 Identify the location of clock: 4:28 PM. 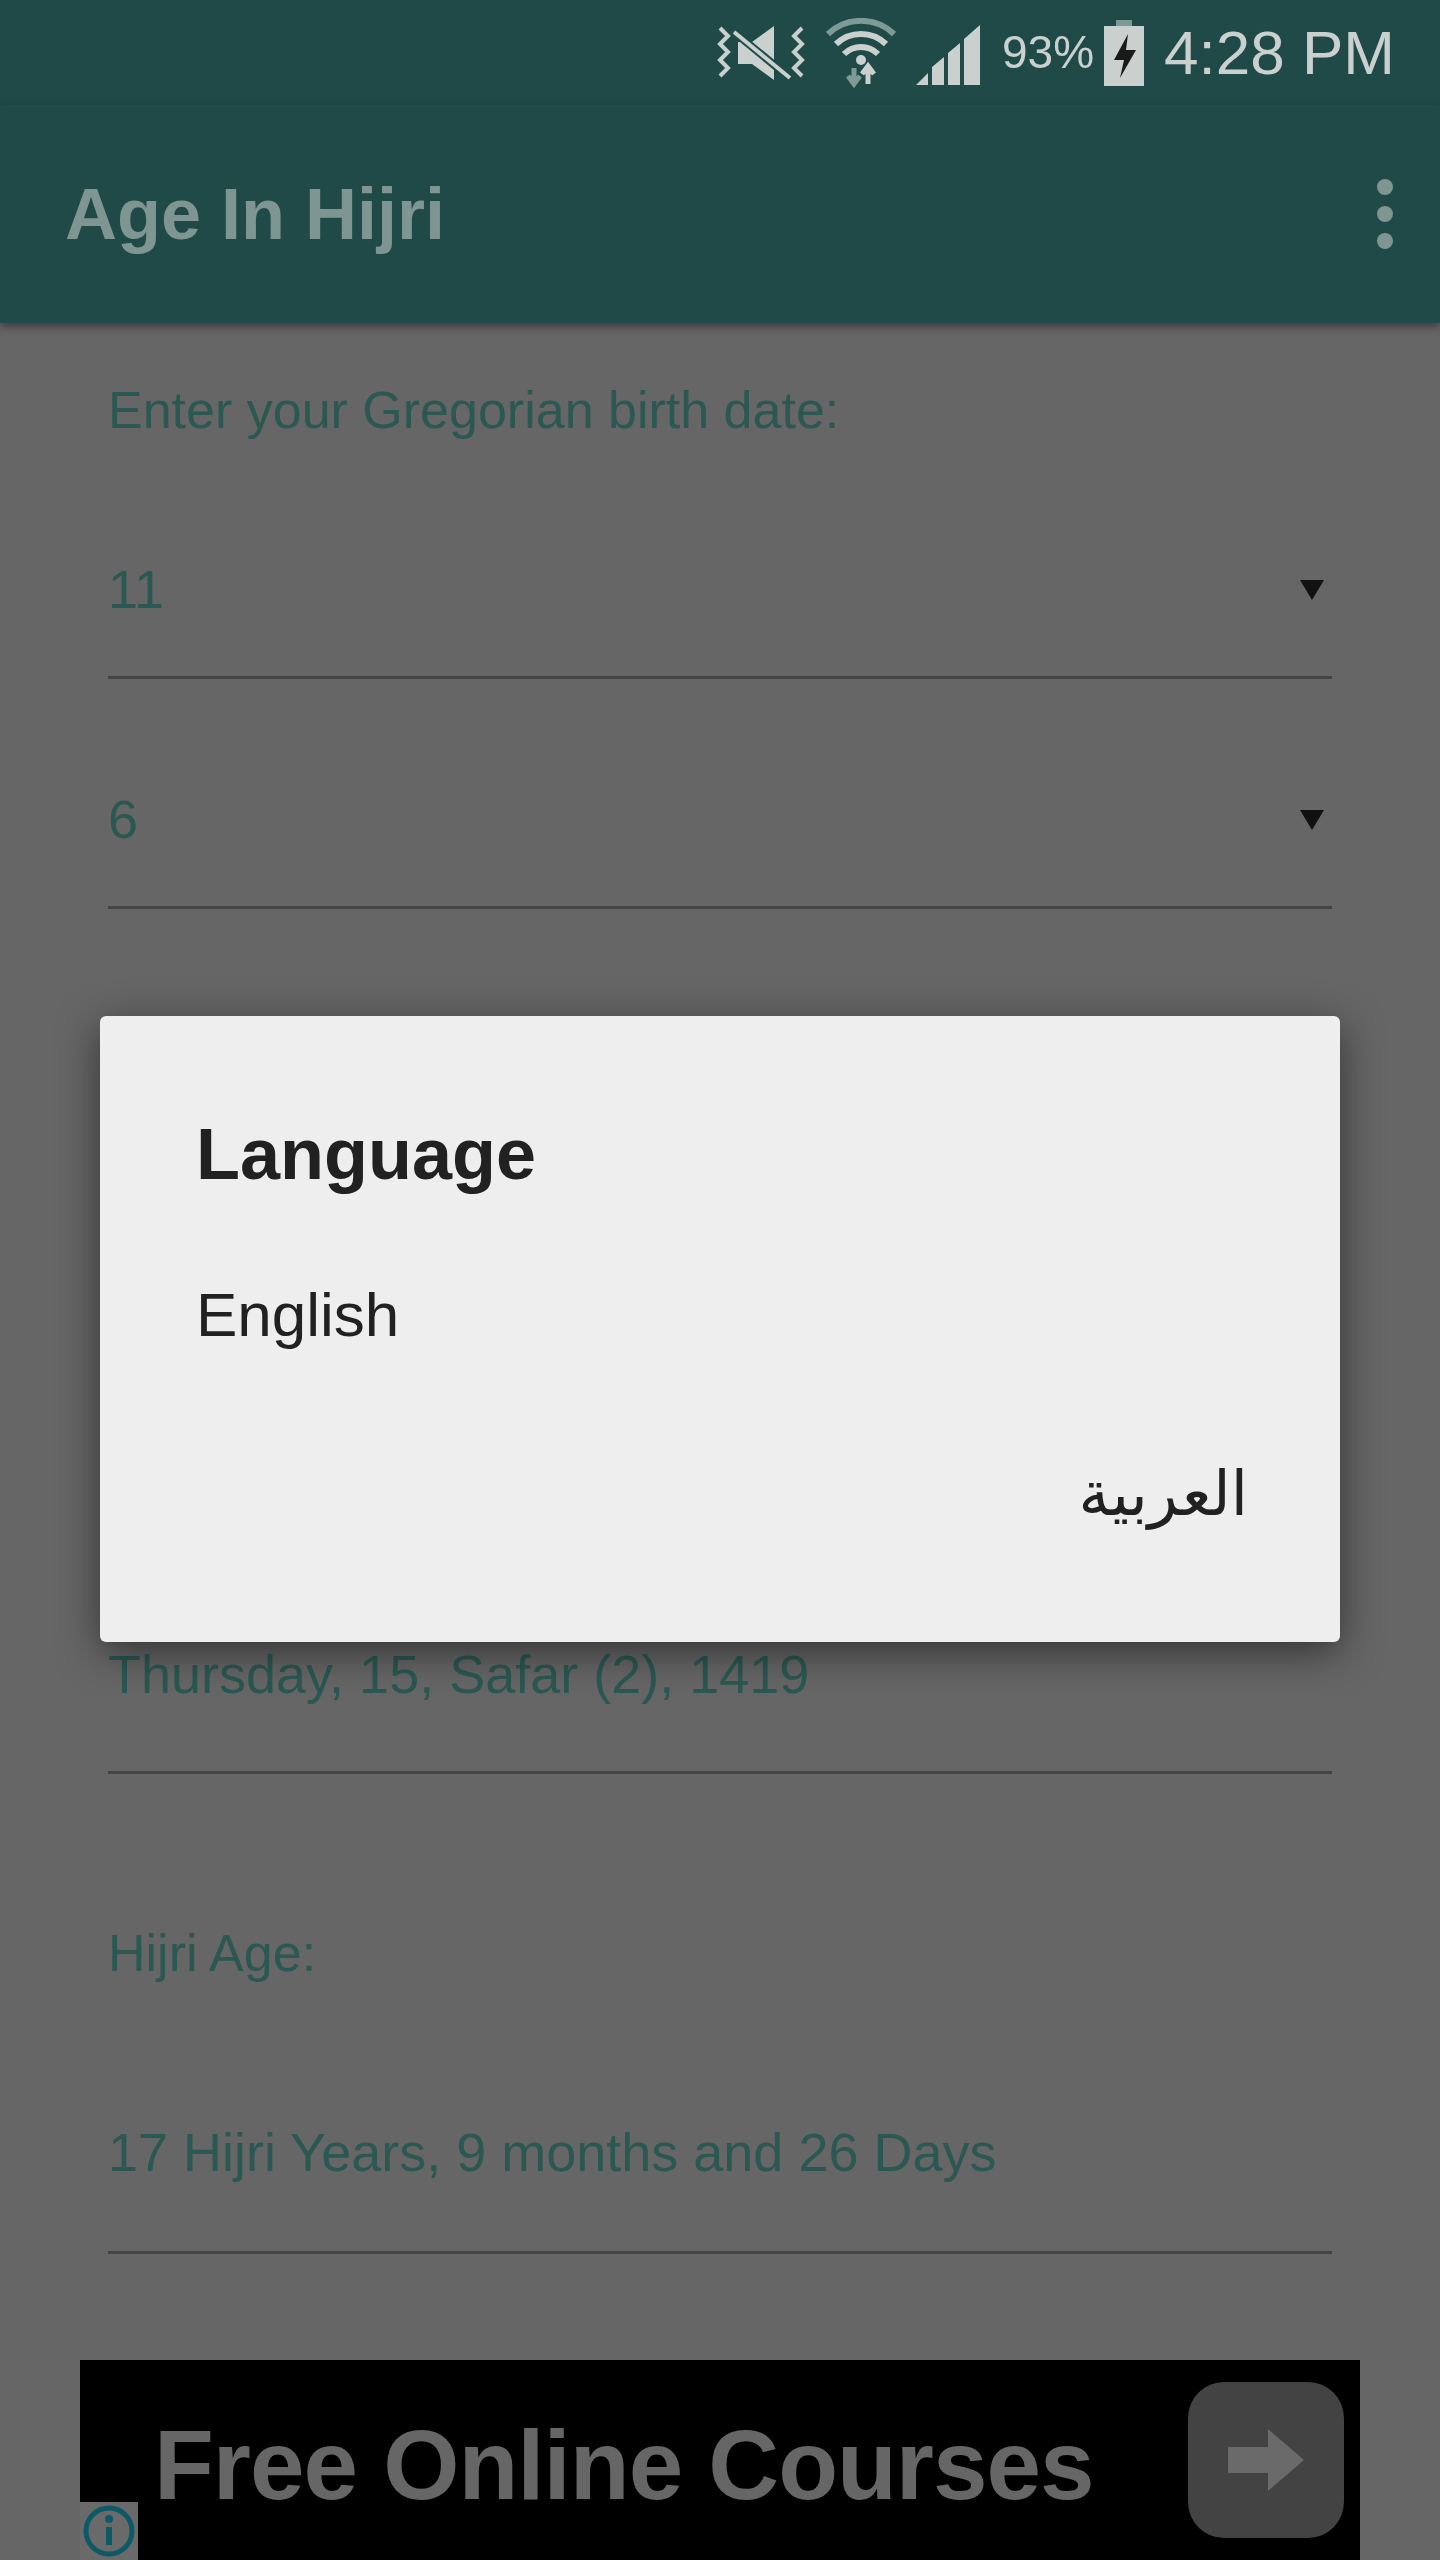
(1279, 53).